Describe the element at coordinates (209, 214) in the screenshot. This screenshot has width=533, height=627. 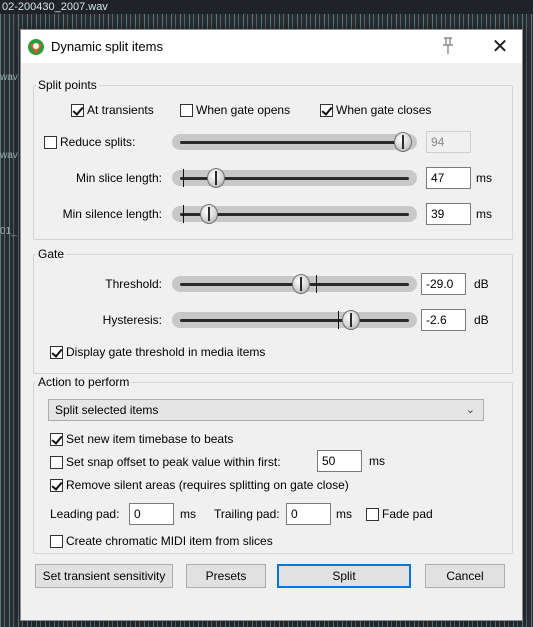
I see `min-silence-thumb` at that location.